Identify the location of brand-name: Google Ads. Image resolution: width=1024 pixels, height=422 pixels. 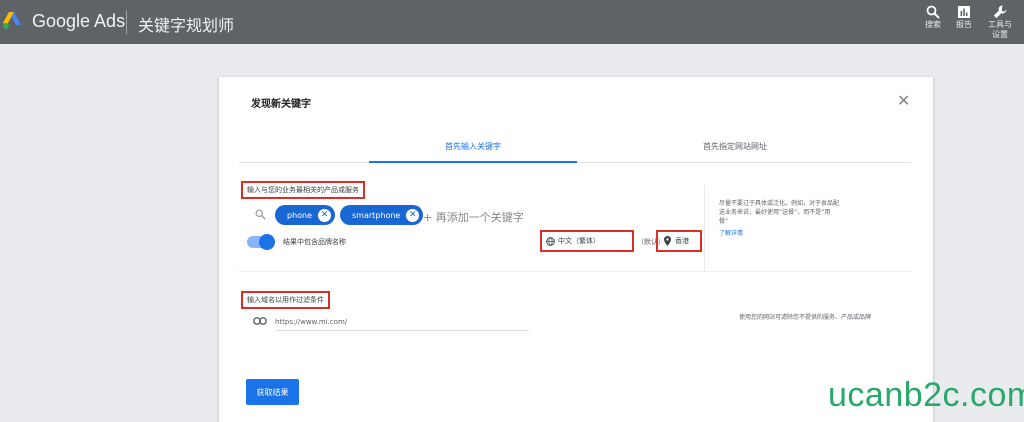
(79, 21).